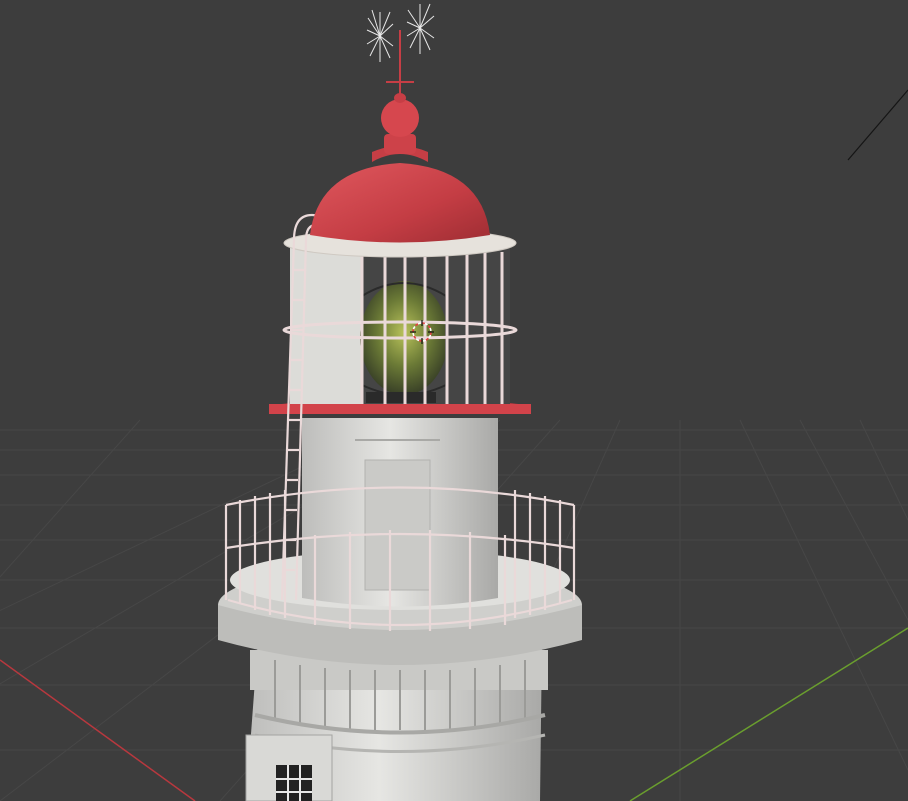 The height and width of the screenshot is (801, 908). What do you see at coordinates (400, 168) in the screenshot?
I see `dome` at bounding box center [400, 168].